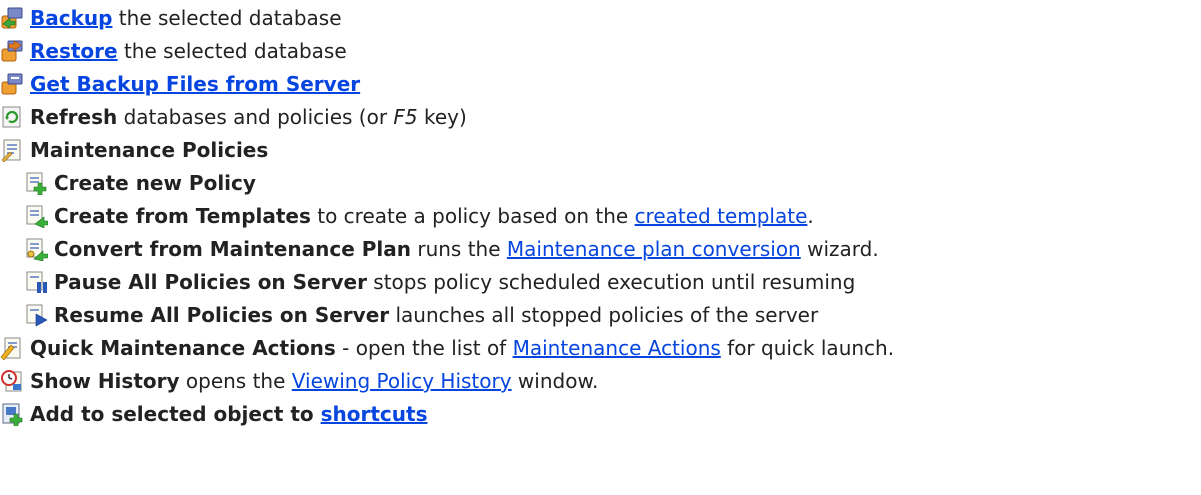  I want to click on created-template-link: created template, so click(721, 216).